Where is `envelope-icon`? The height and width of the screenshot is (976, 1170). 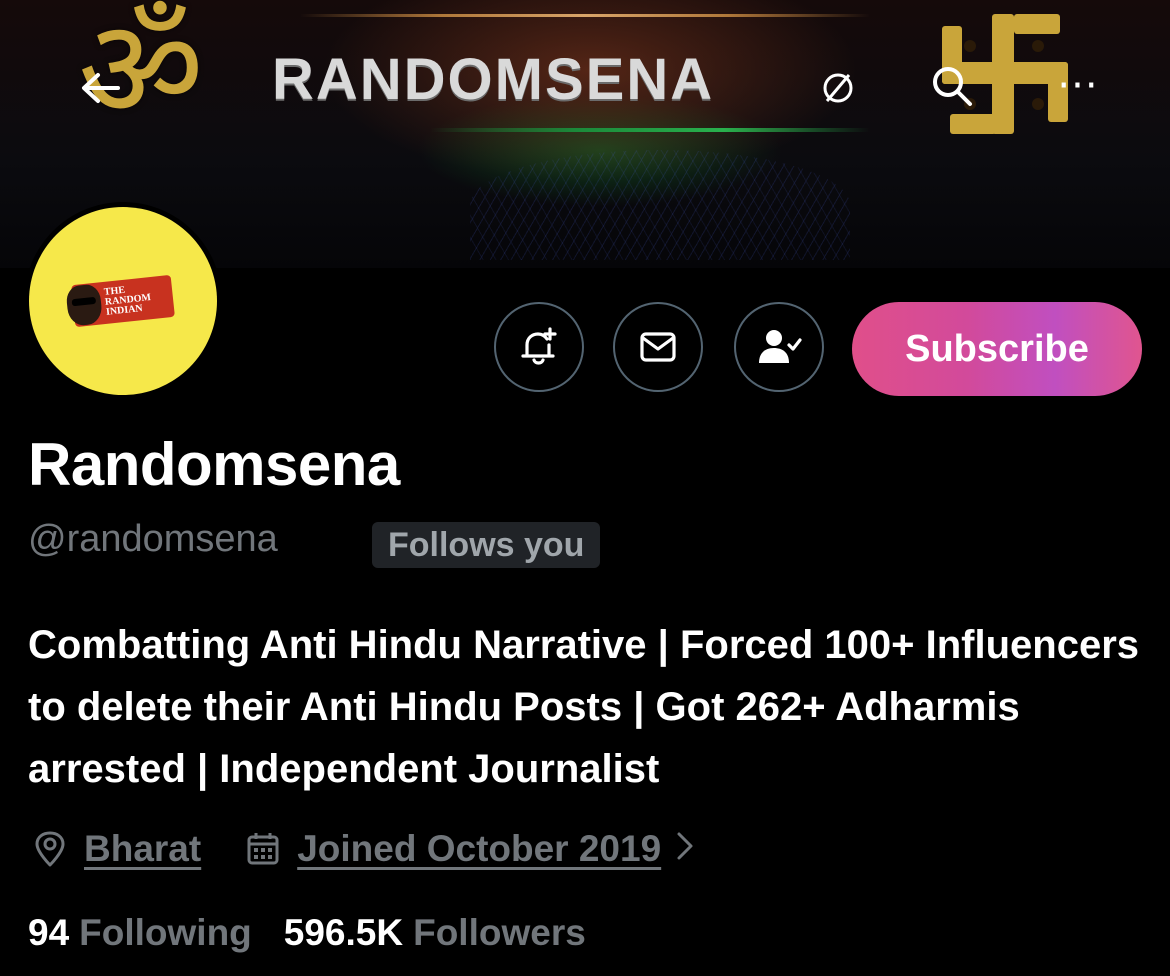
envelope-icon is located at coordinates (658, 347).